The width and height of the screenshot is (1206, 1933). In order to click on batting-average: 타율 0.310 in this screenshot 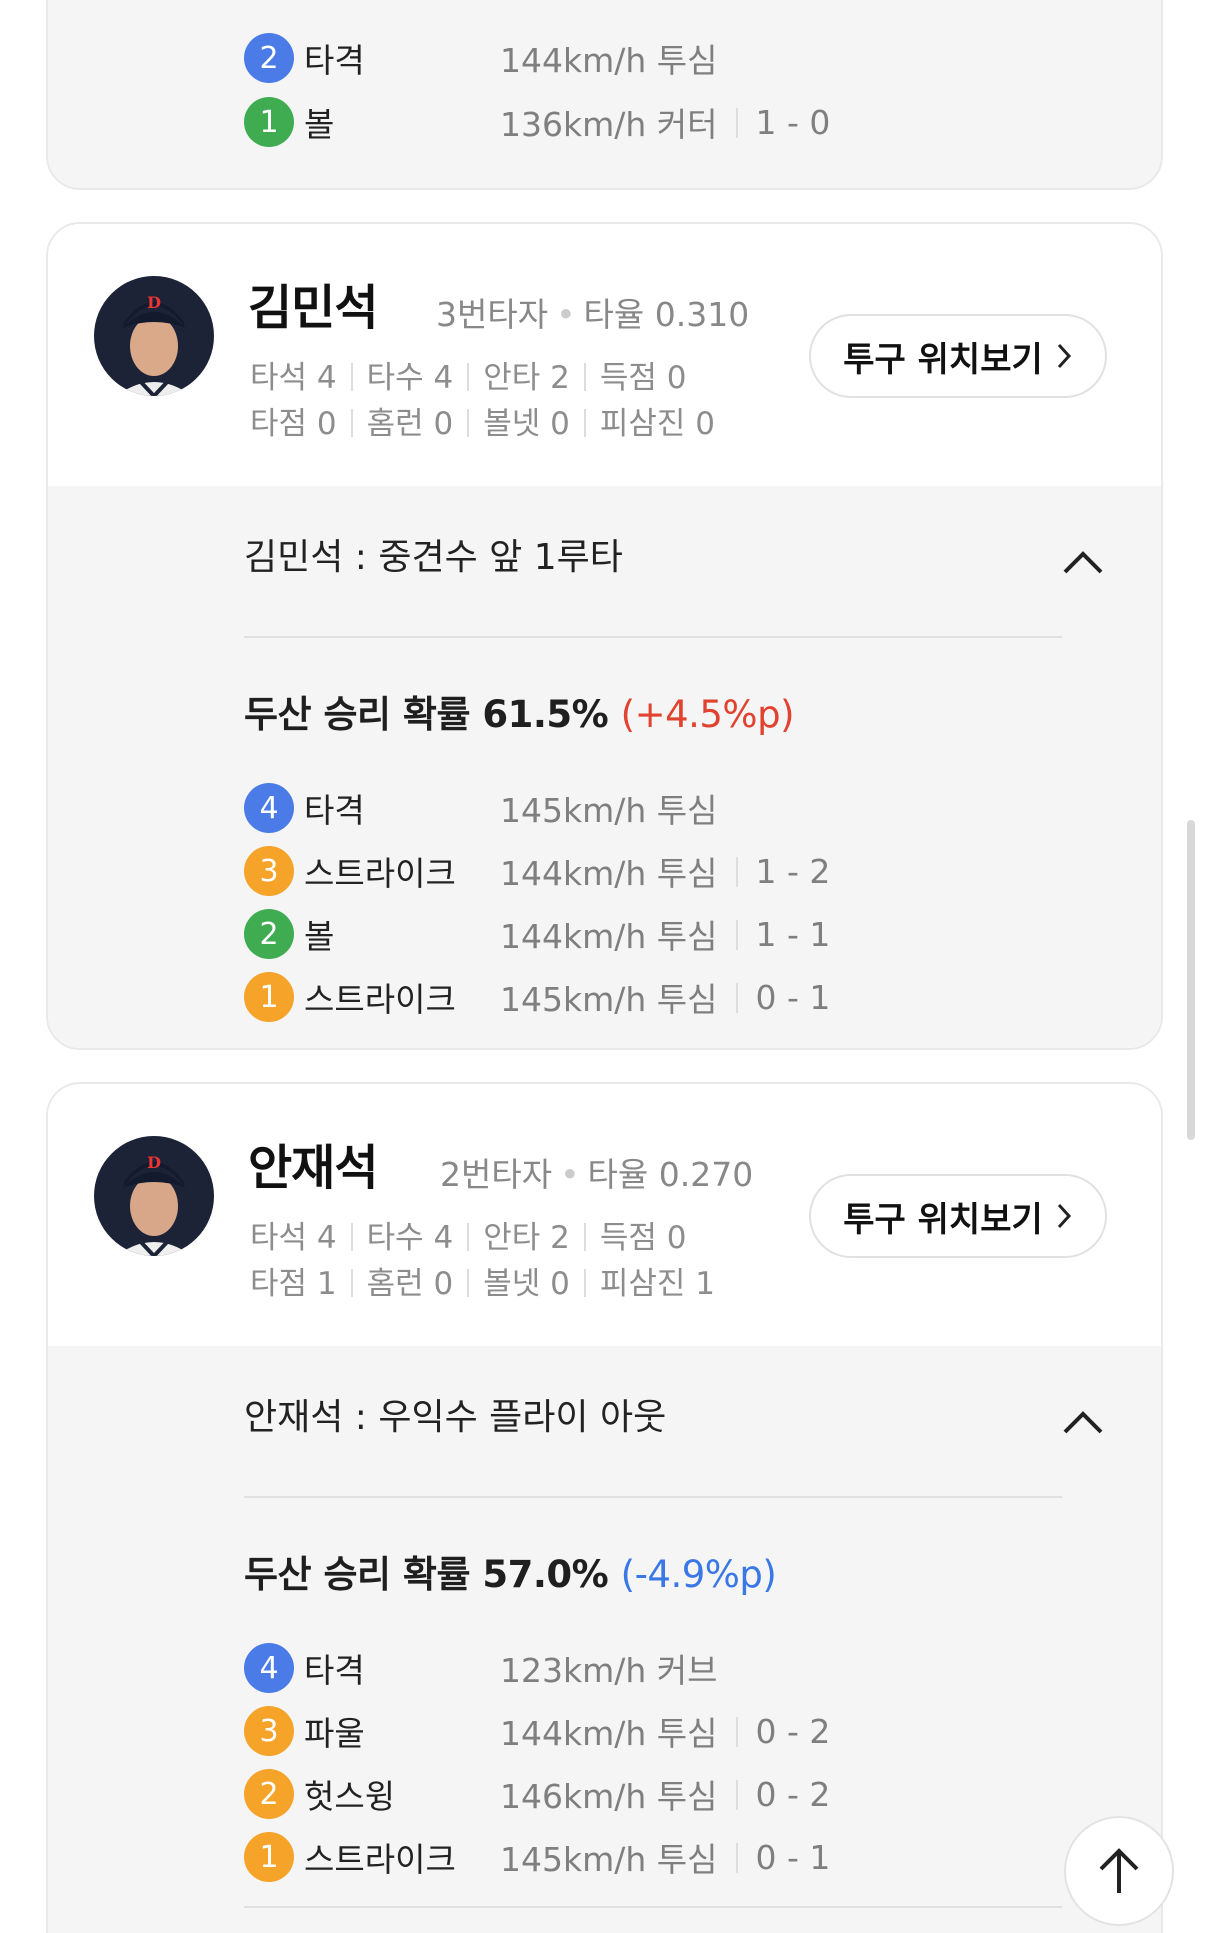, I will do `click(666, 314)`.